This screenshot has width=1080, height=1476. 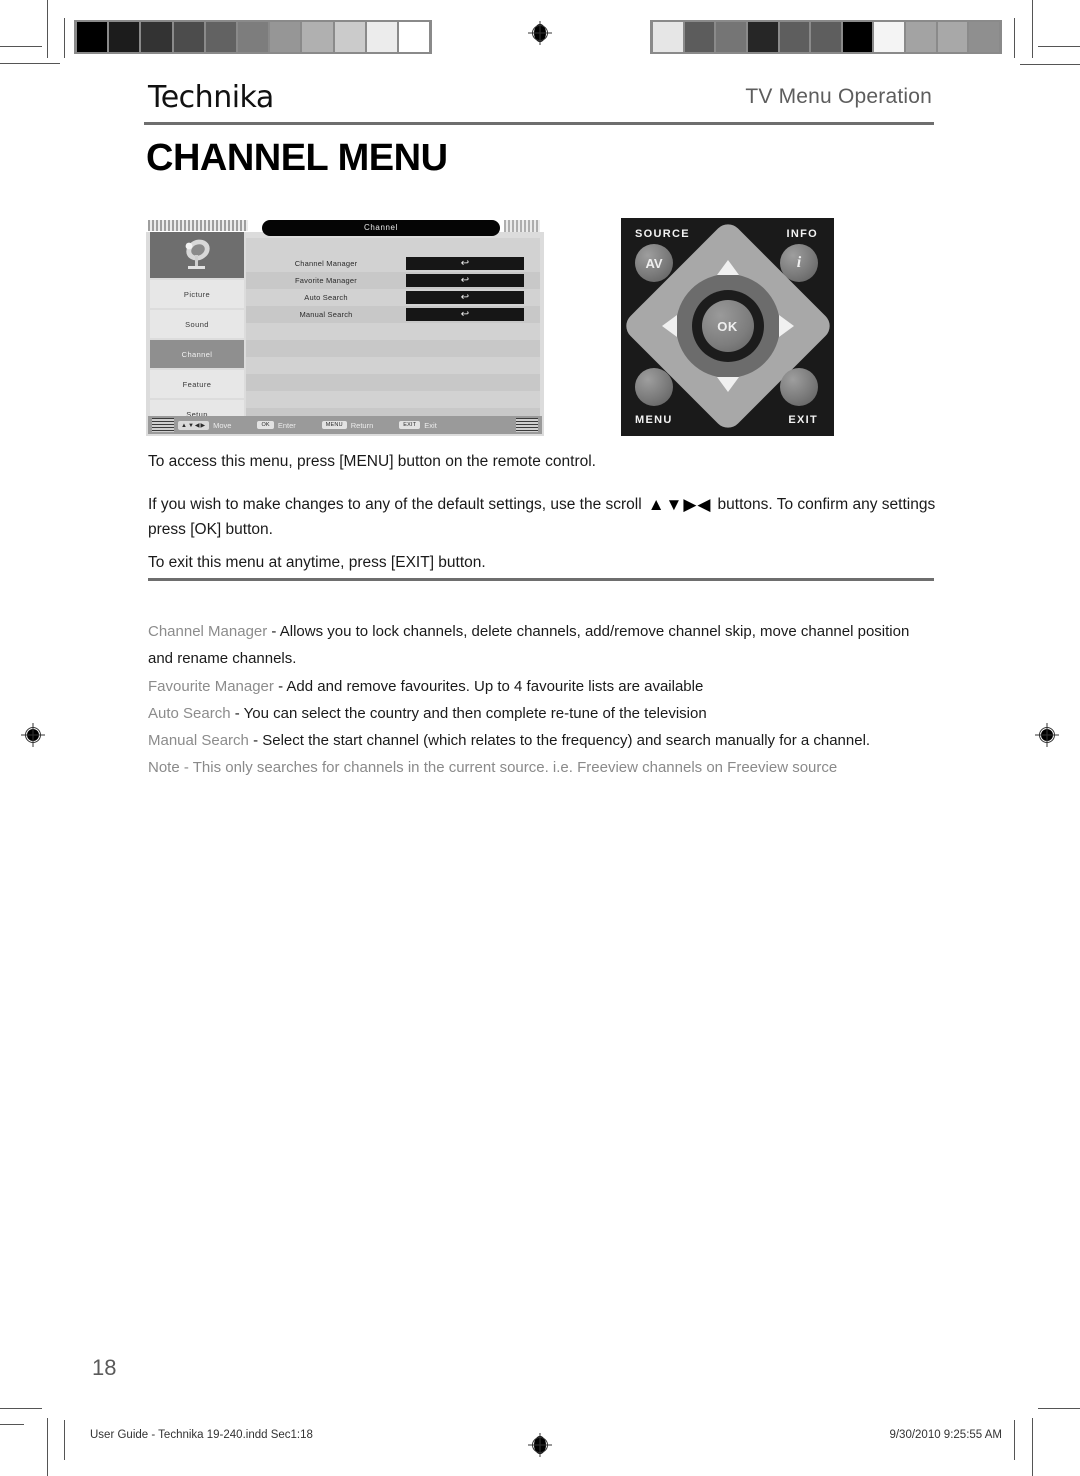 I want to click on crop-mark-top-left-v2, so click(x=64, y=38).